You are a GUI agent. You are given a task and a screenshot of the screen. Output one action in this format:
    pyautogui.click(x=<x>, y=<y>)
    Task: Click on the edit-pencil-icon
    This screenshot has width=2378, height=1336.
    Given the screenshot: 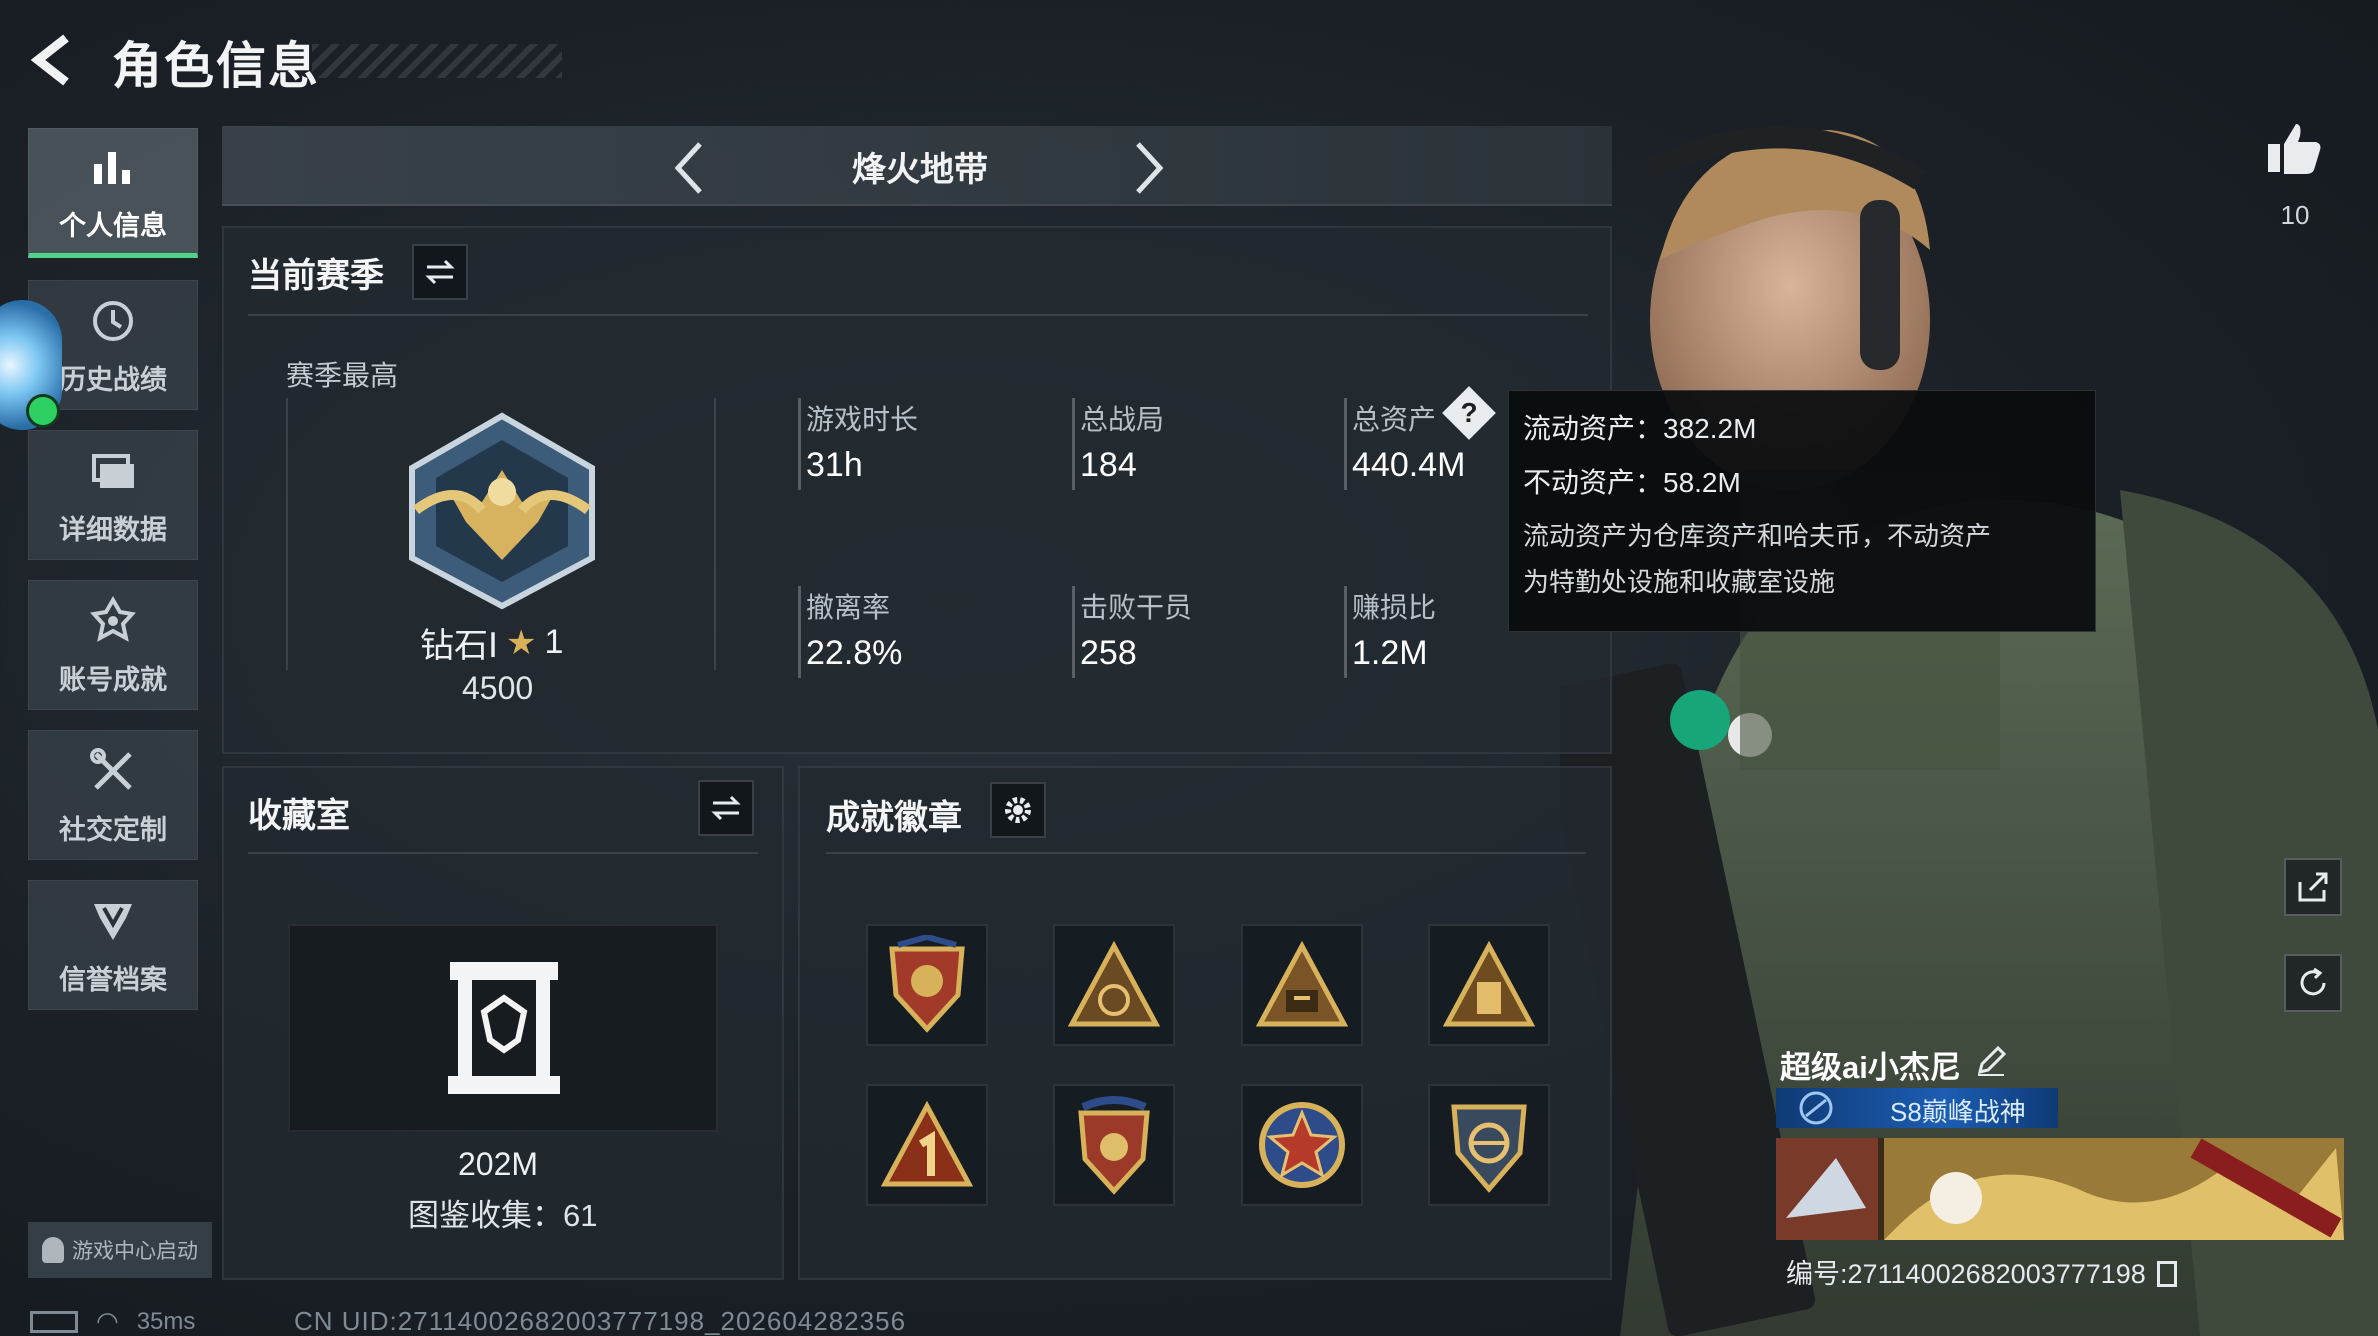 What is the action you would take?
    pyautogui.click(x=1991, y=1061)
    